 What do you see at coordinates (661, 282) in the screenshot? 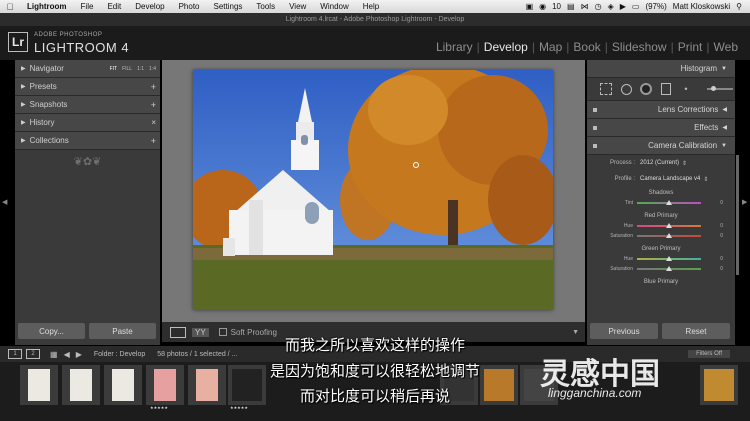
I see `blue-primary-title: Blue Primary` at bounding box center [661, 282].